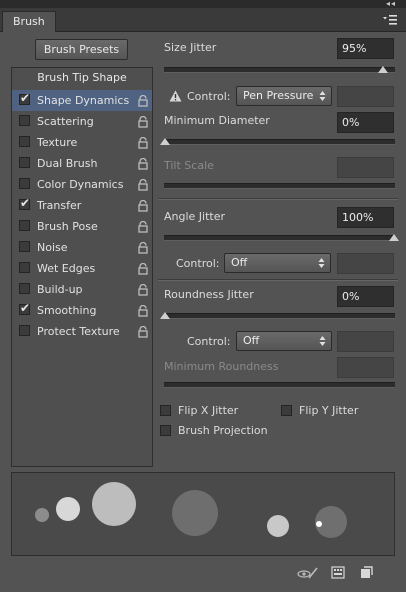 This screenshot has width=406, height=592. Describe the element at coordinates (281, 237) in the screenshot. I see `angle-jitter-slider` at that location.